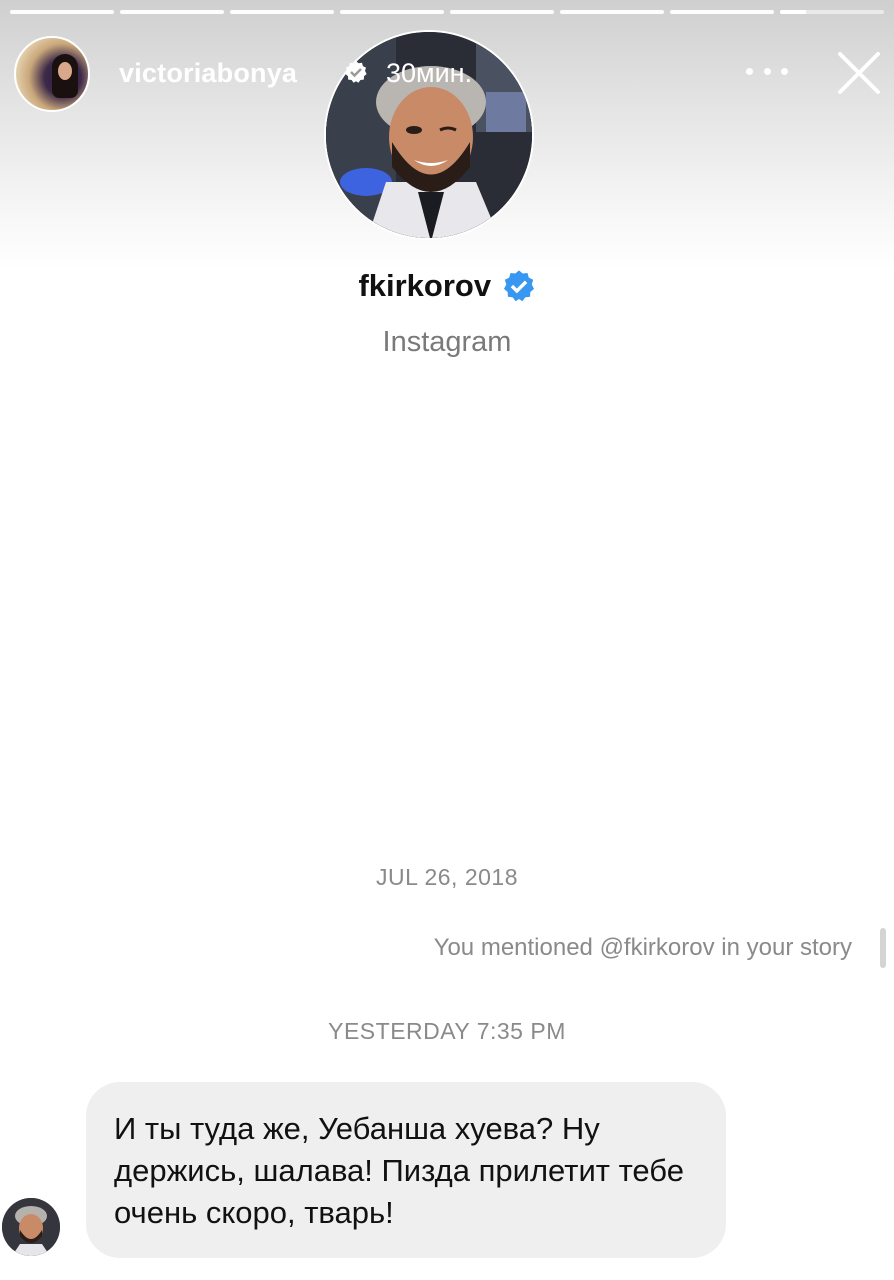 The image size is (894, 1280). What do you see at coordinates (643, 948) in the screenshot?
I see `story-mention-note: You mentioned @fkirkorov in your story` at bounding box center [643, 948].